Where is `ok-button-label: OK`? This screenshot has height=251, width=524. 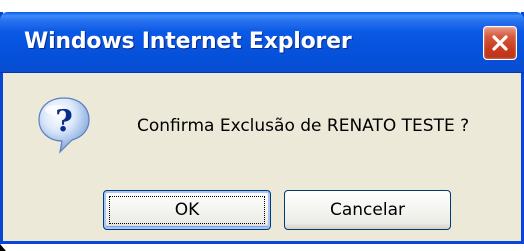
ok-button-label: OK is located at coordinates (187, 210).